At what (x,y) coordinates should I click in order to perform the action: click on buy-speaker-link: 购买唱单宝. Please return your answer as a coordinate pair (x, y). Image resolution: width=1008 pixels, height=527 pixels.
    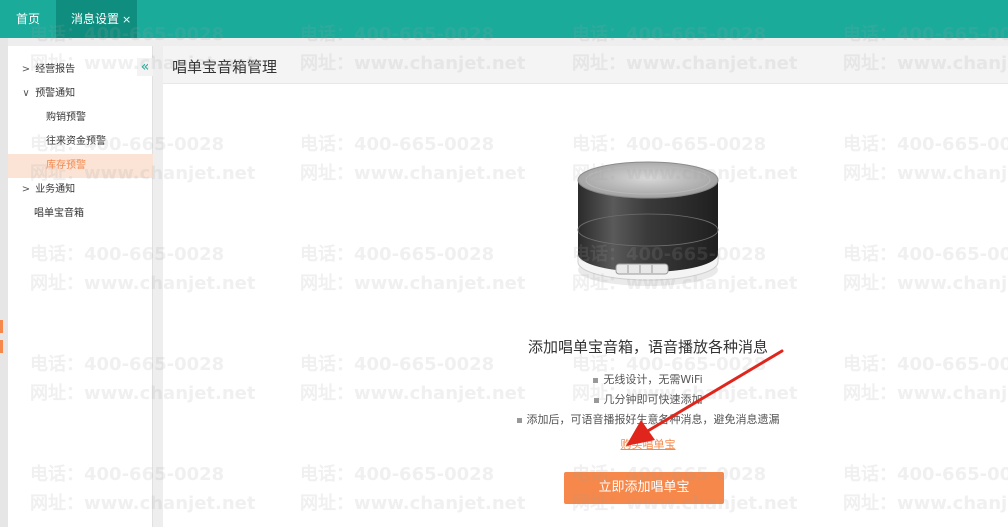
    Looking at the image, I should click on (648, 444).